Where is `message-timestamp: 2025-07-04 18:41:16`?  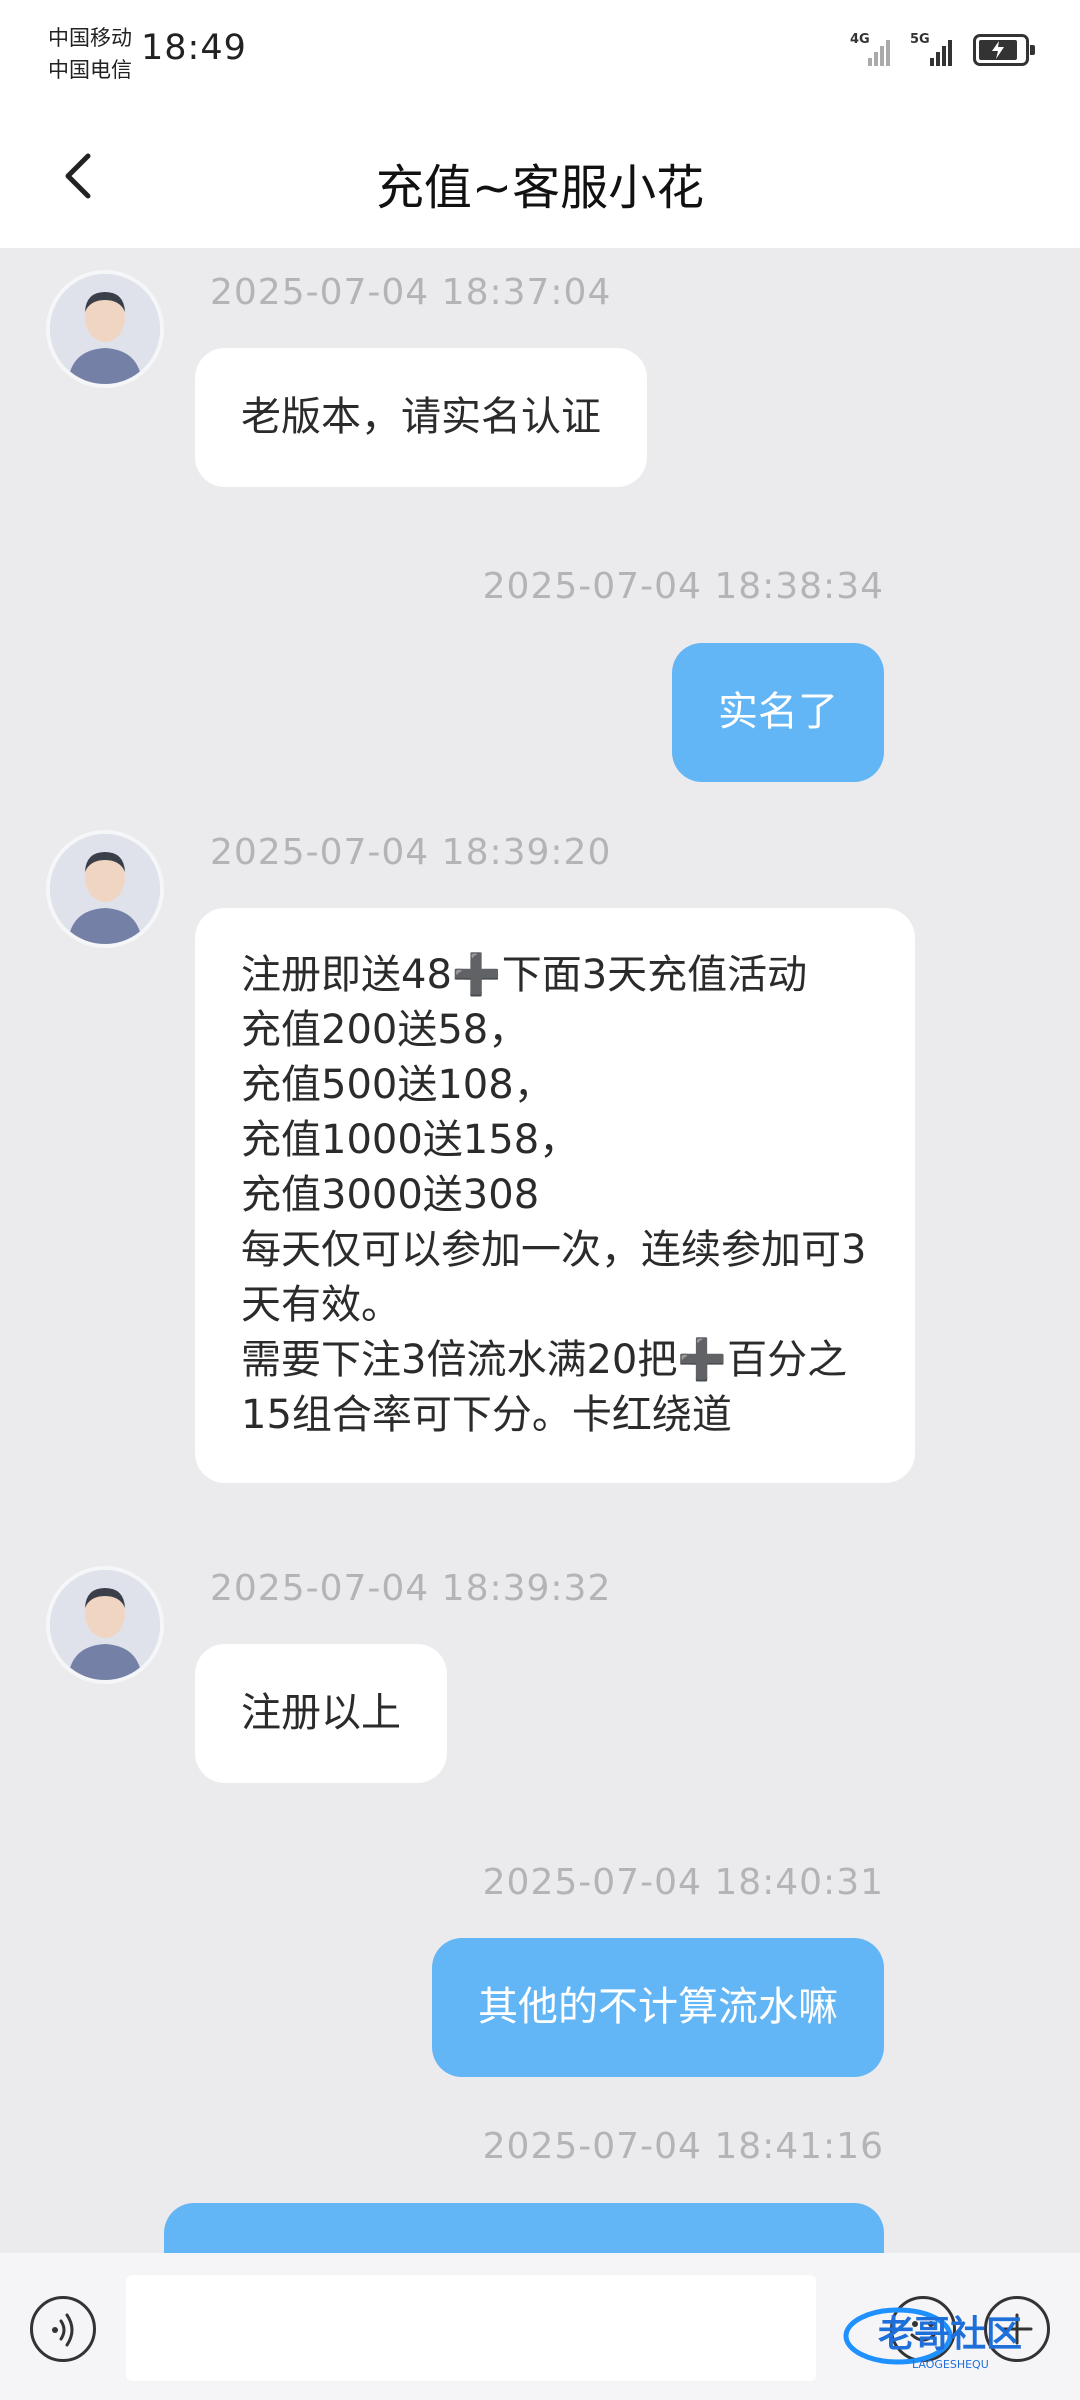 message-timestamp: 2025-07-04 18:41:16 is located at coordinates (683, 2146).